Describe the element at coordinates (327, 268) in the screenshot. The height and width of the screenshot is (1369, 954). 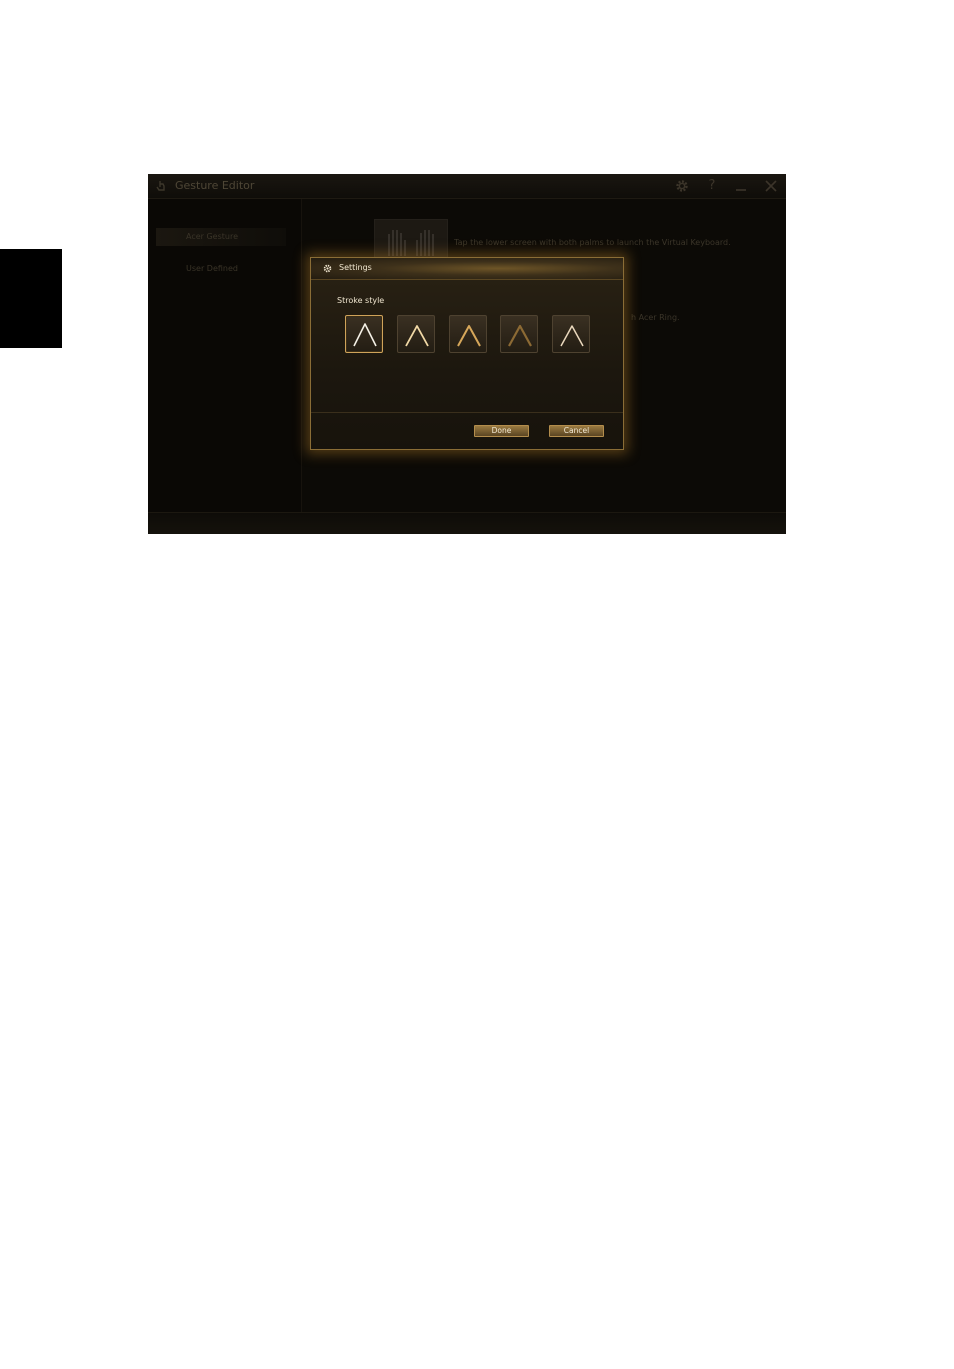
I see `settings-icon` at that location.